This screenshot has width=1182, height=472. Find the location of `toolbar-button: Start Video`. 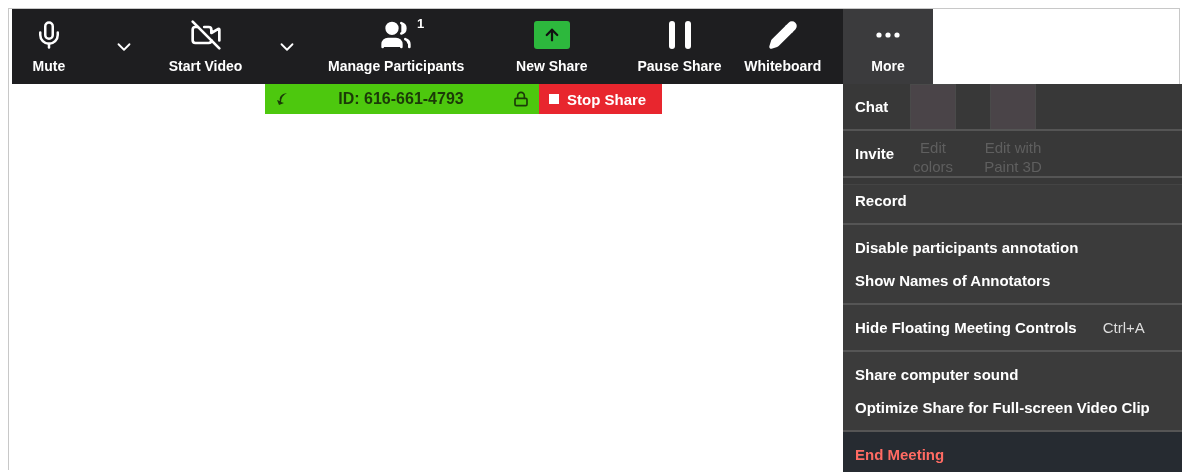

toolbar-button: Start Video is located at coordinates (205, 46).